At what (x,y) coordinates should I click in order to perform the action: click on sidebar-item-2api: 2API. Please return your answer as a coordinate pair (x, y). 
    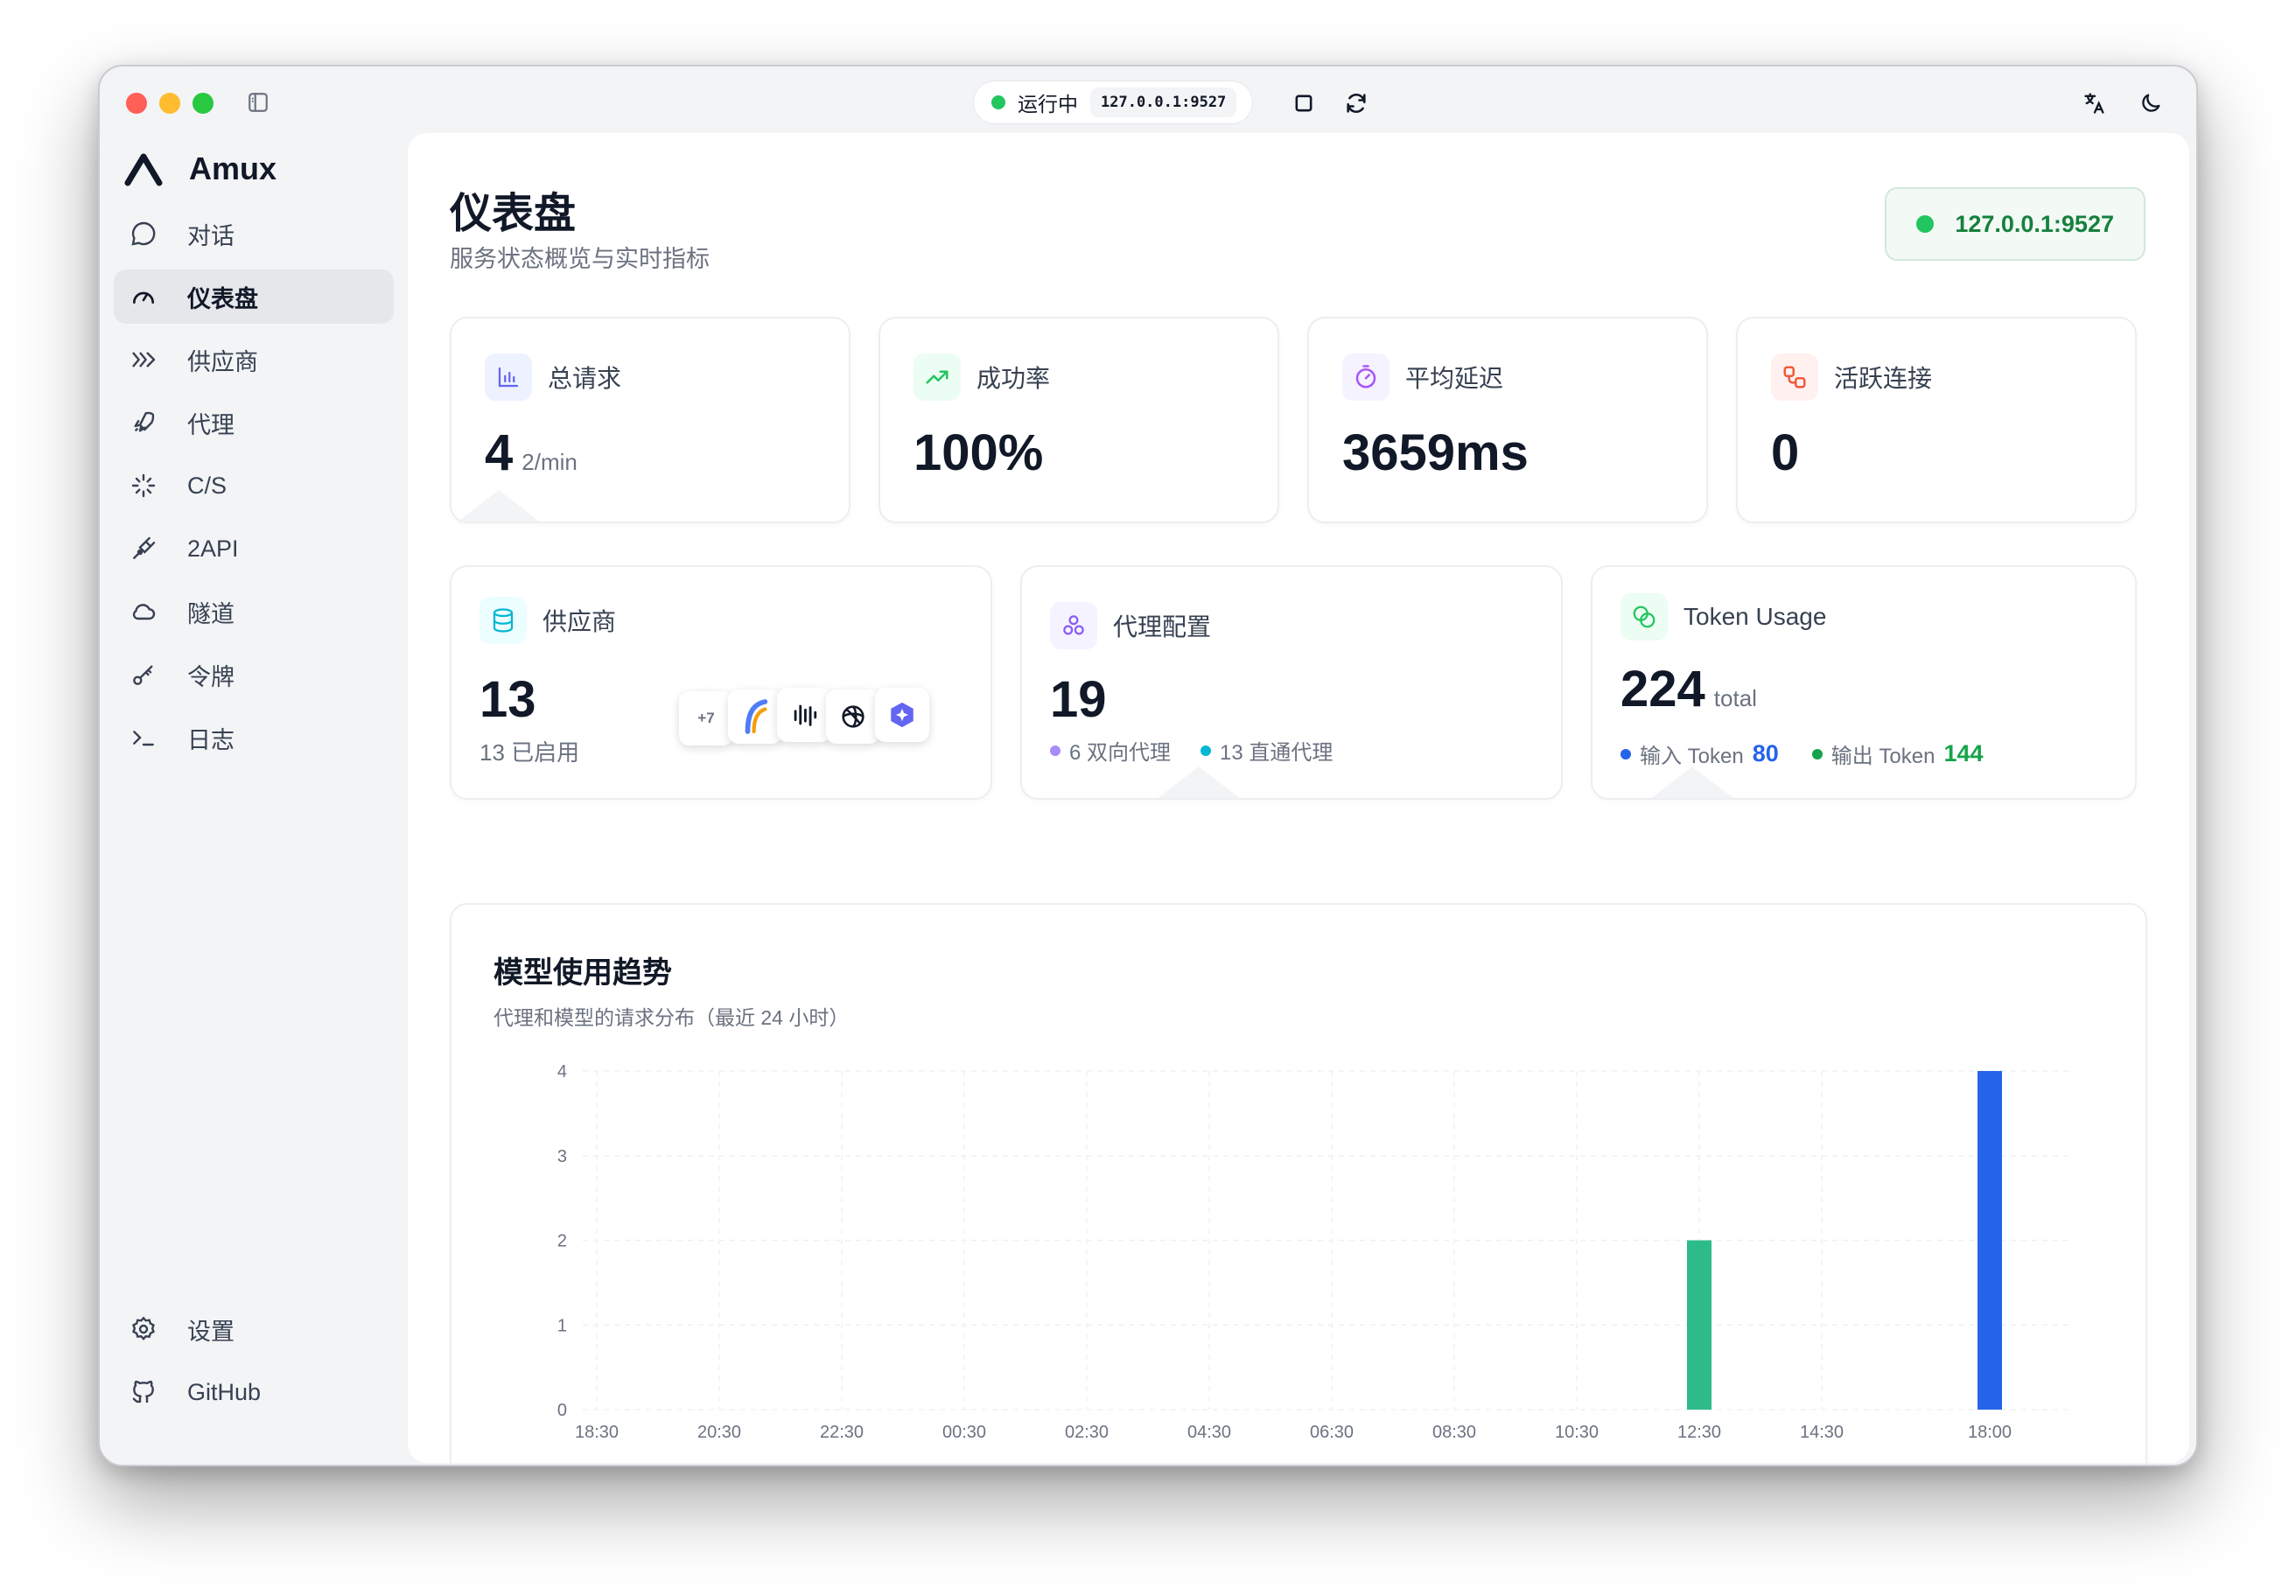
    Looking at the image, I should click on (254, 549).